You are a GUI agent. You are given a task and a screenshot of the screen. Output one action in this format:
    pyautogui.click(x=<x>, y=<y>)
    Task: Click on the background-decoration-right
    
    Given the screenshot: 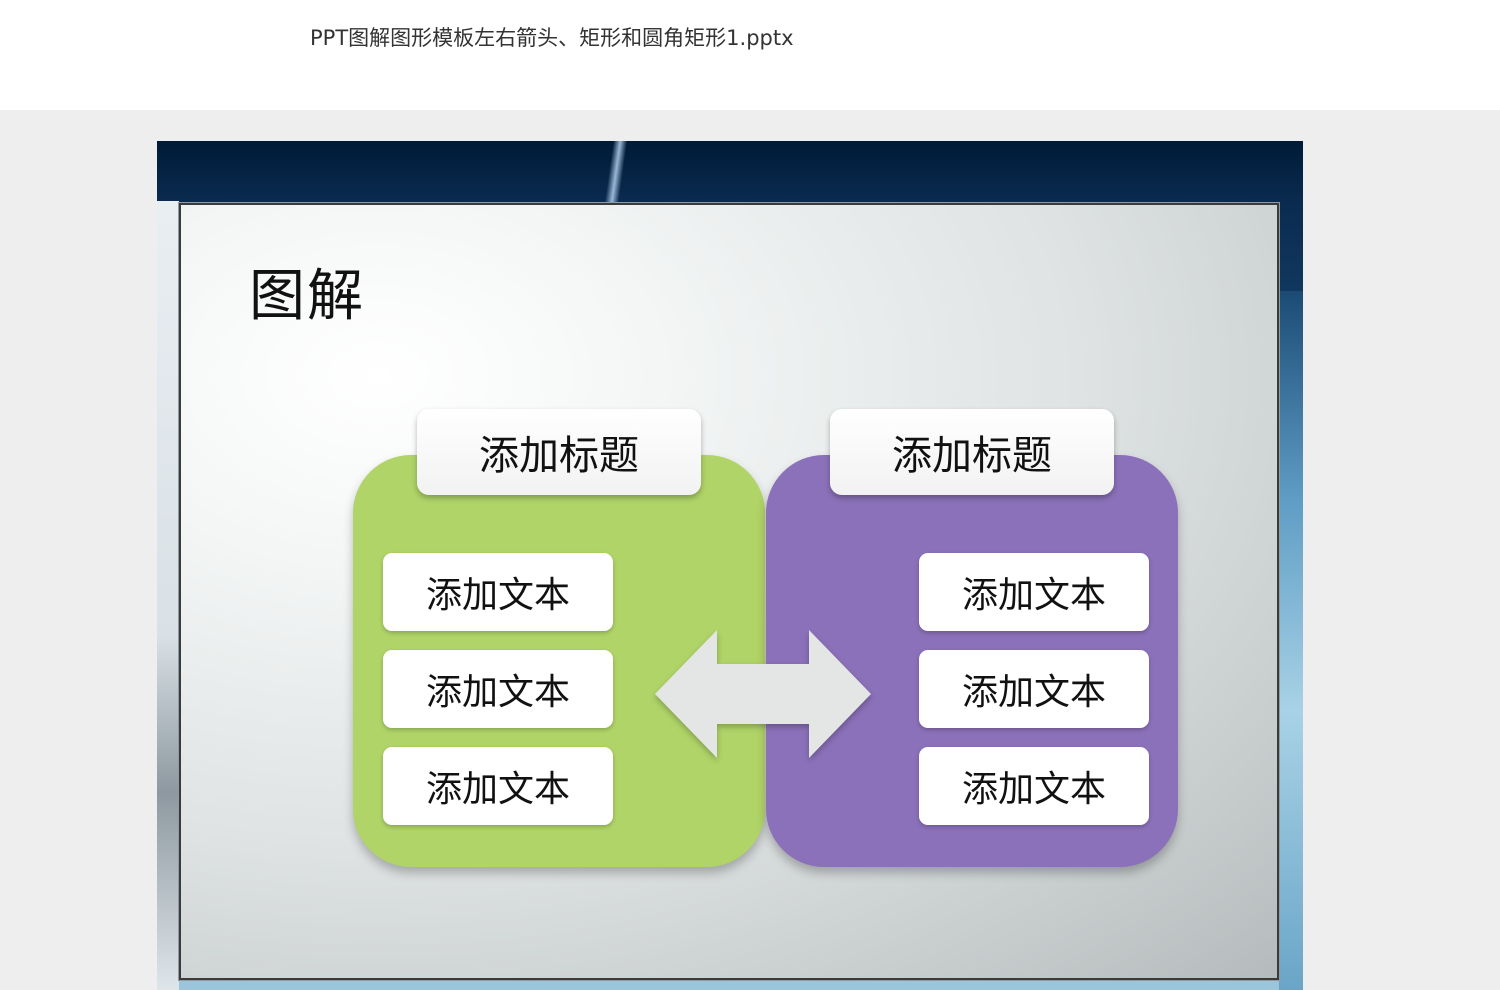 What is the action you would take?
    pyautogui.click(x=1291, y=640)
    